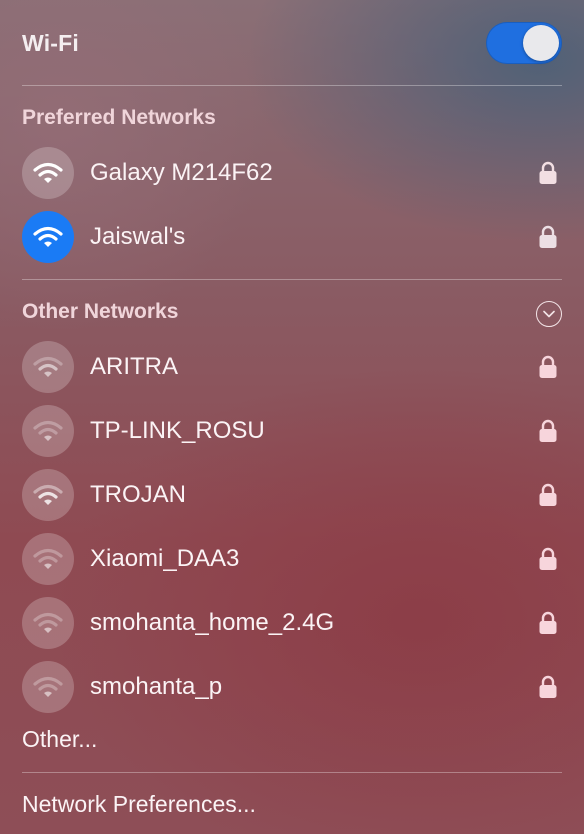 Image resolution: width=584 pixels, height=834 pixels. I want to click on toggle-knob, so click(541, 43).